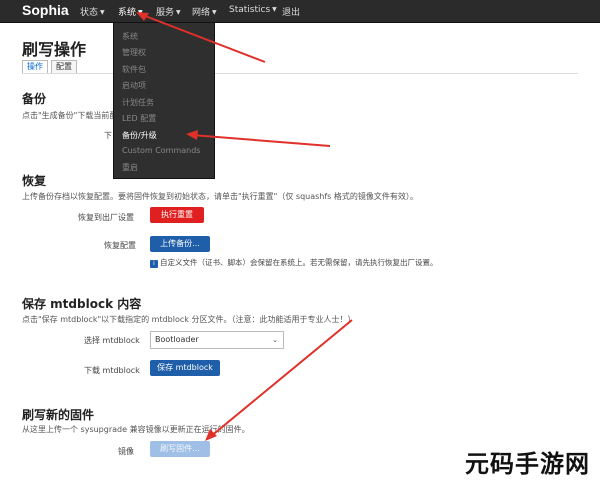 The image size is (600, 485). What do you see at coordinates (34, 99) in the screenshot?
I see `backup-heading: 备份` at bounding box center [34, 99].